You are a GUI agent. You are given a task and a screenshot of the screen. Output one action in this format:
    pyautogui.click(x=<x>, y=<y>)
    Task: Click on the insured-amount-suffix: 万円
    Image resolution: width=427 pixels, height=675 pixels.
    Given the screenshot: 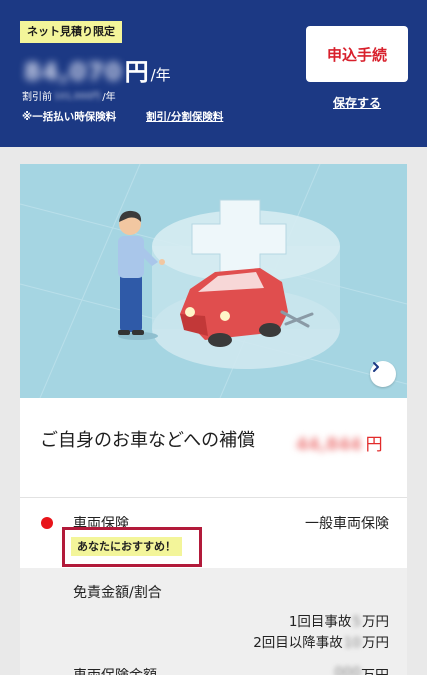 What is the action you would take?
    pyautogui.click(x=375, y=670)
    